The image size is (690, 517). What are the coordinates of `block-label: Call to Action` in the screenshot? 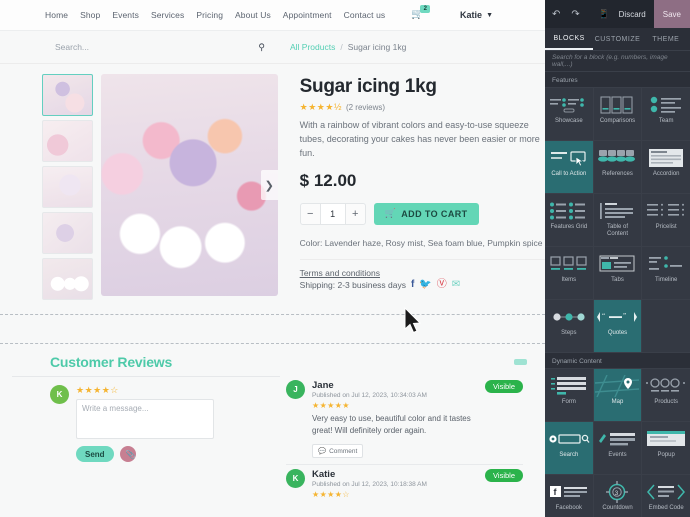 It's located at (569, 174).